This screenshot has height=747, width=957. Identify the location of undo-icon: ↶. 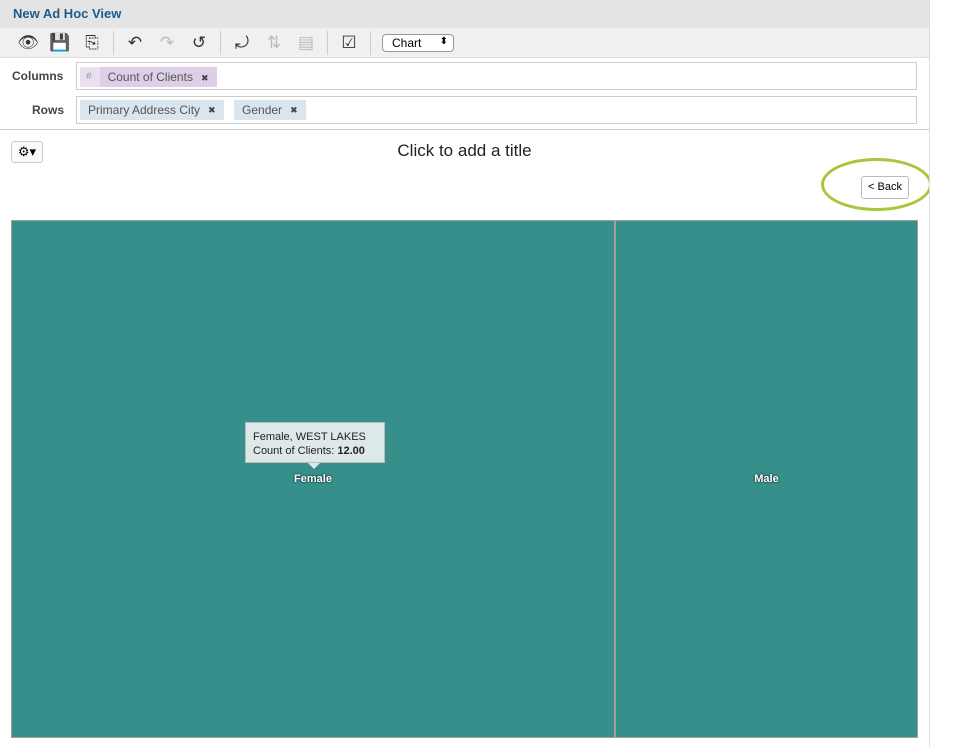
(135, 42).